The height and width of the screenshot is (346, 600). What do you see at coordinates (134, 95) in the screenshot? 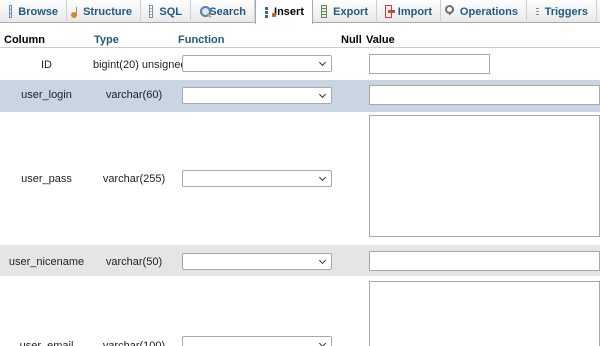
I see `column-type: varchar(60)` at bounding box center [134, 95].